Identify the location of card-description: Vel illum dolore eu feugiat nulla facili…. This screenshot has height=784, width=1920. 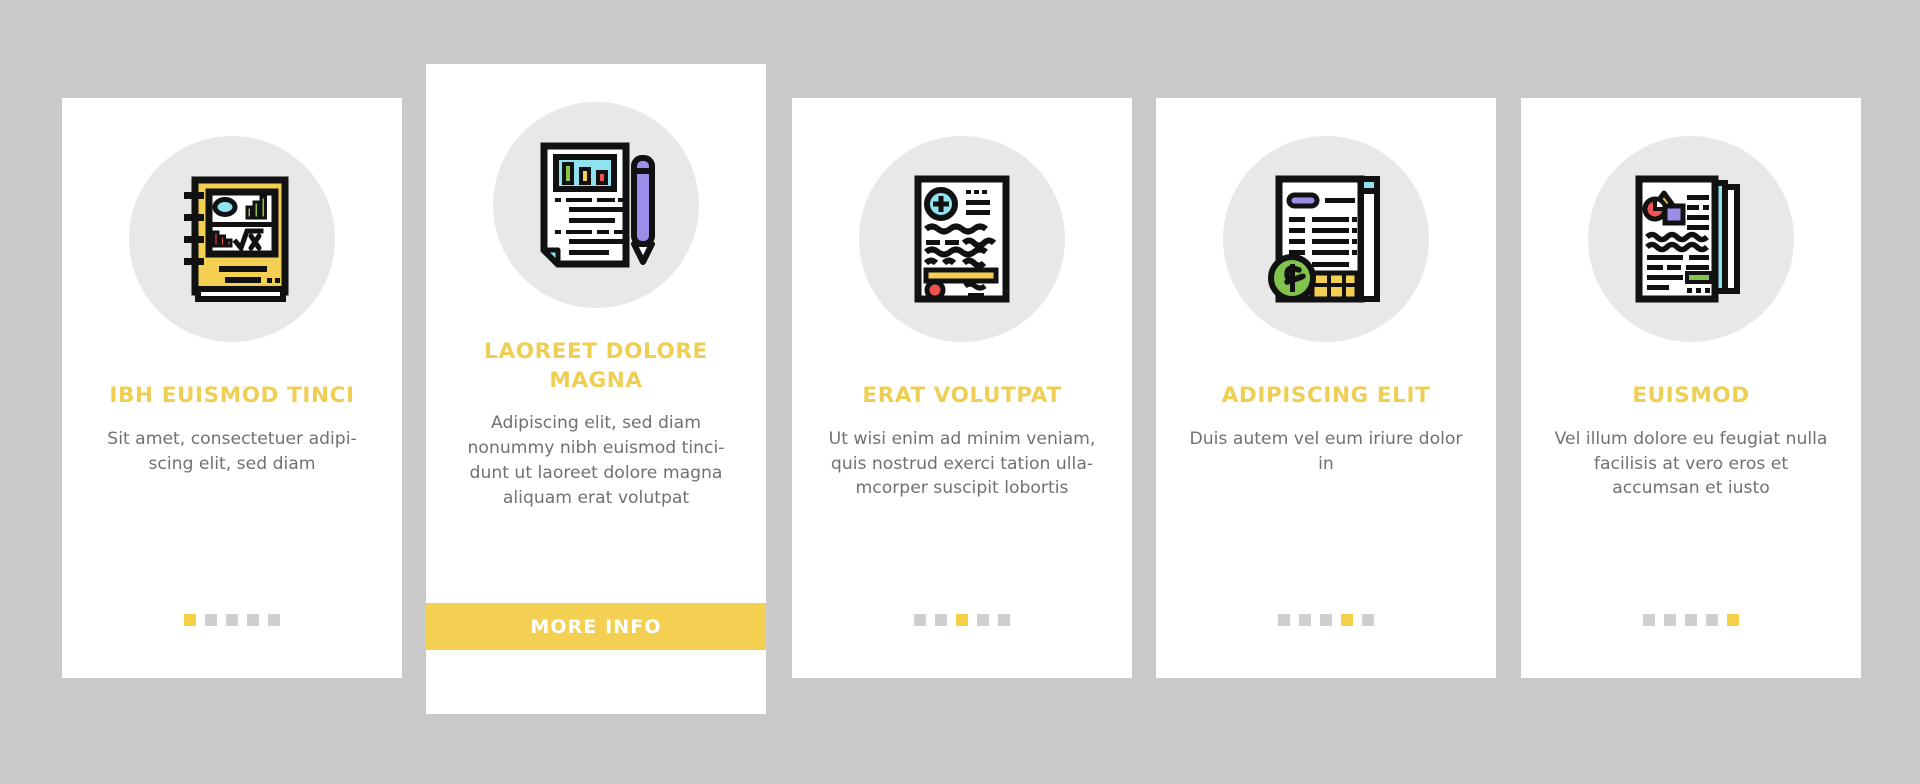
(1691, 463).